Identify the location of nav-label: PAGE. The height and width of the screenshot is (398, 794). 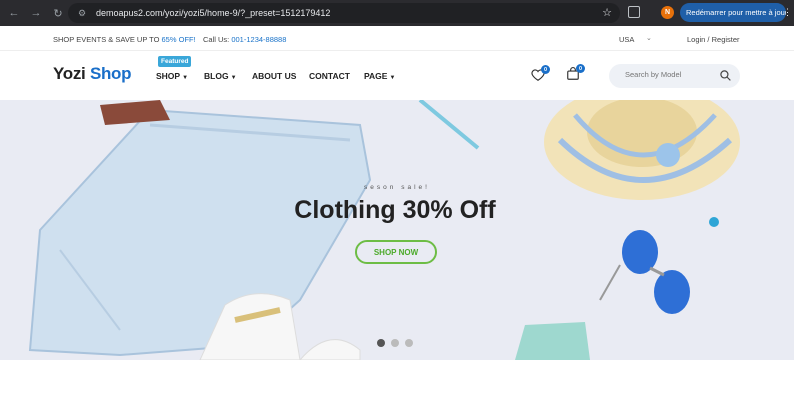
(376, 76).